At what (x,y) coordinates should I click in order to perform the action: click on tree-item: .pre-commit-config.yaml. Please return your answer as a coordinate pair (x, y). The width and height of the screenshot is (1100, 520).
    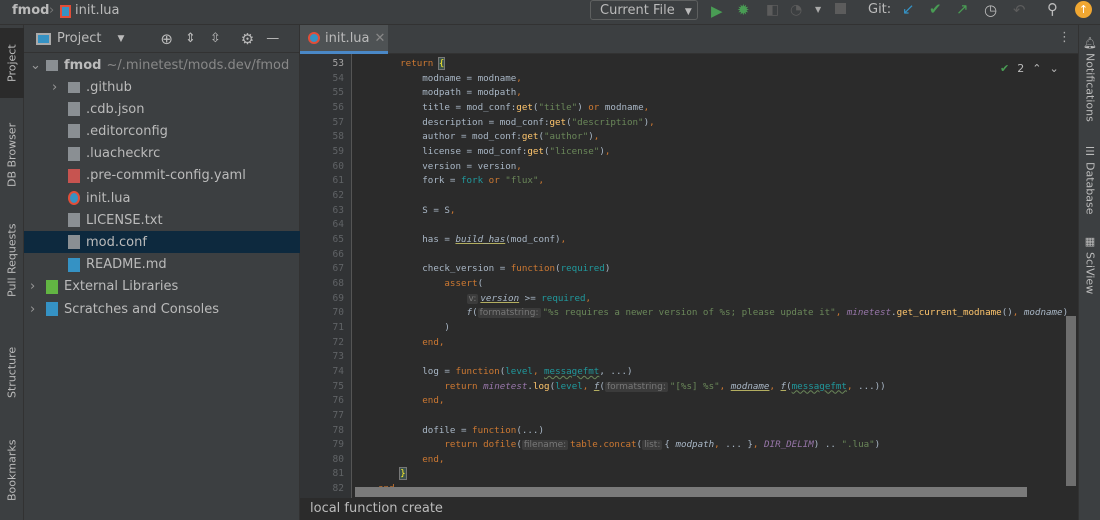
    Looking at the image, I should click on (162, 176).